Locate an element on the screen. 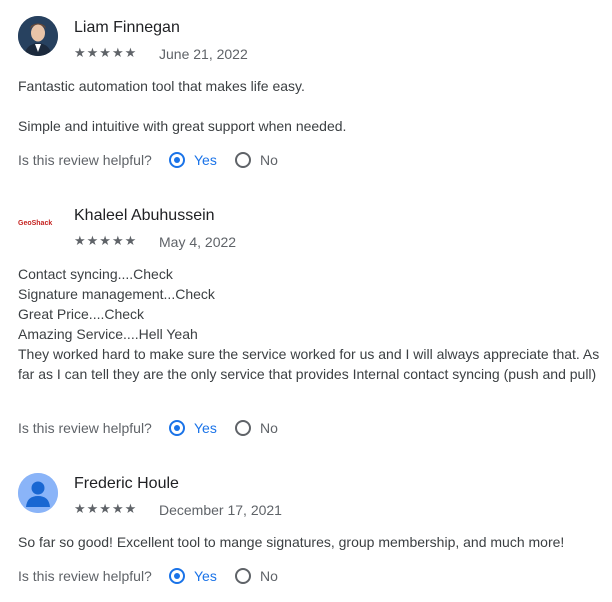 The height and width of the screenshot is (602, 612). review-author: Liam Finnegan is located at coordinates (127, 27).